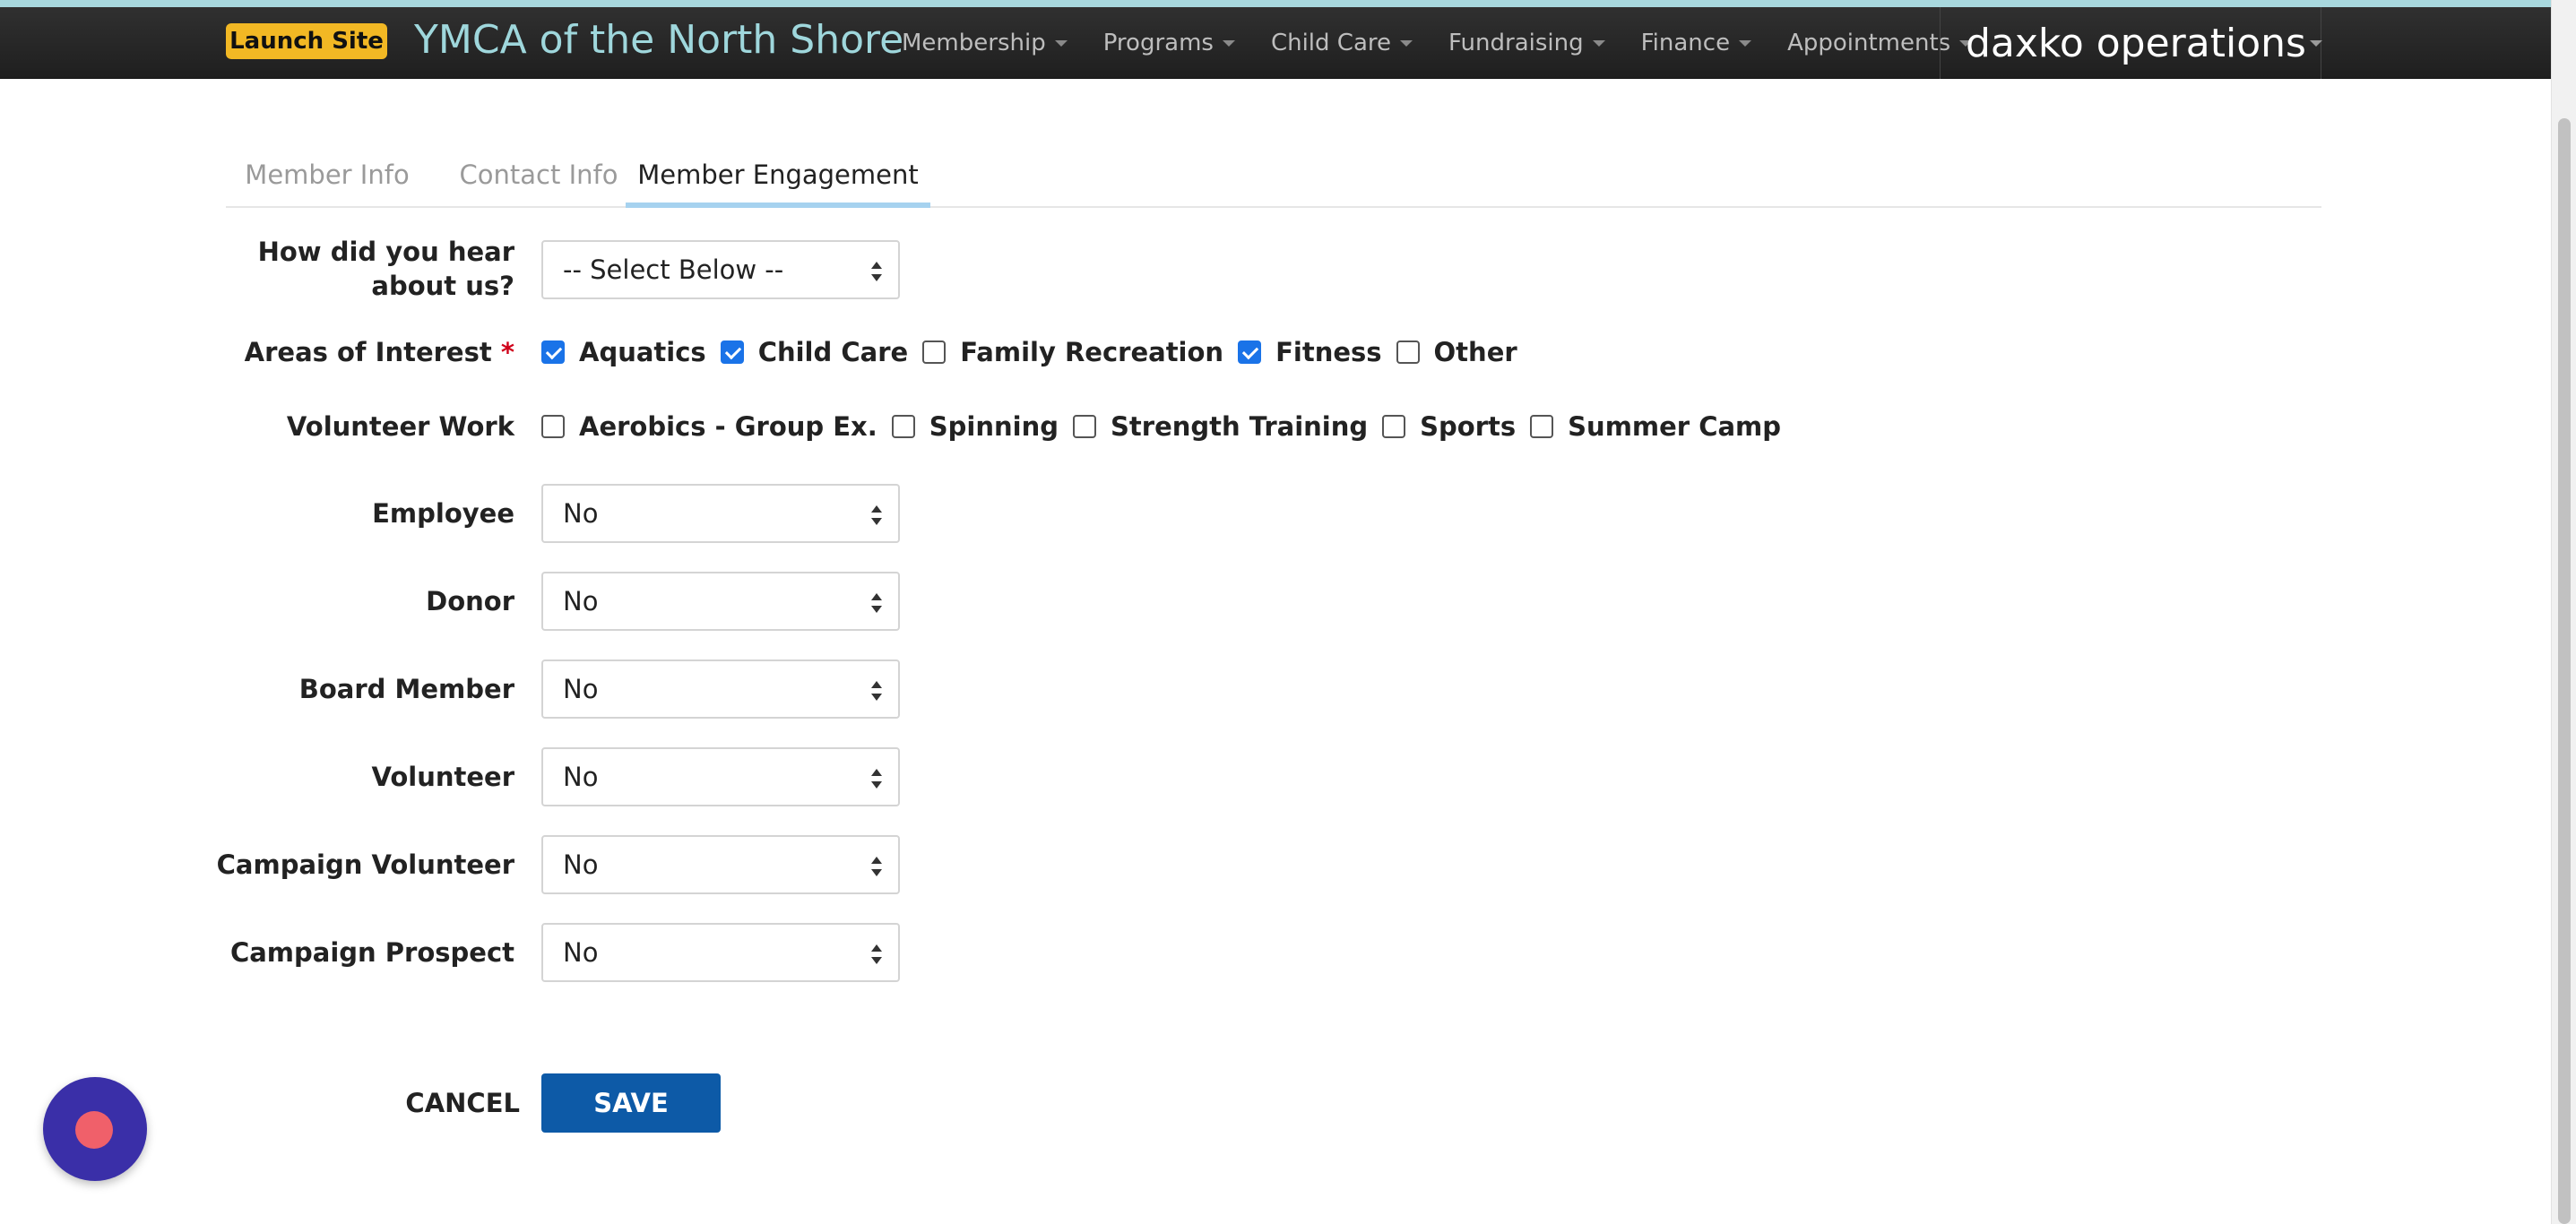 Image resolution: width=2576 pixels, height=1224 pixels. Describe the element at coordinates (1240, 426) in the screenshot. I see `checkbox-label: Strength Training` at that location.